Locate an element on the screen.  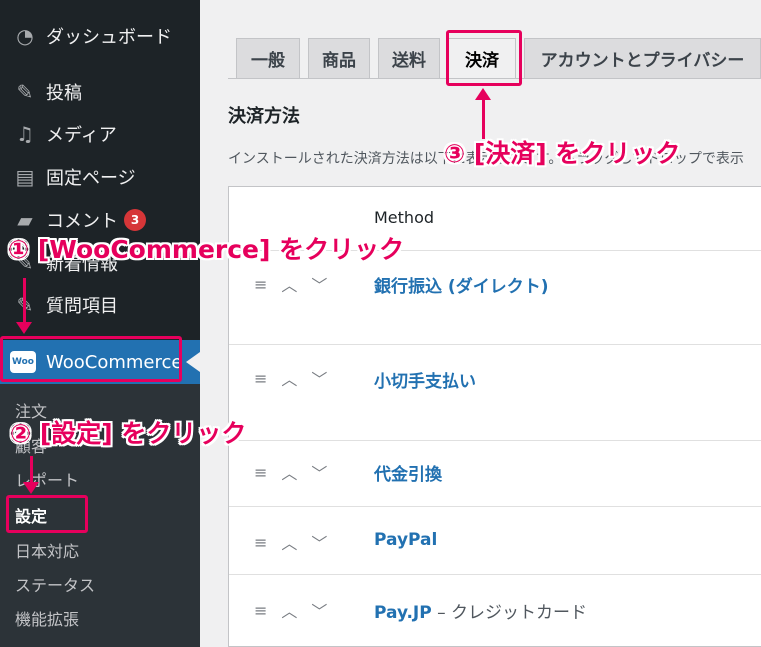
dashboard-icon: ◔ is located at coordinates (25, 36).